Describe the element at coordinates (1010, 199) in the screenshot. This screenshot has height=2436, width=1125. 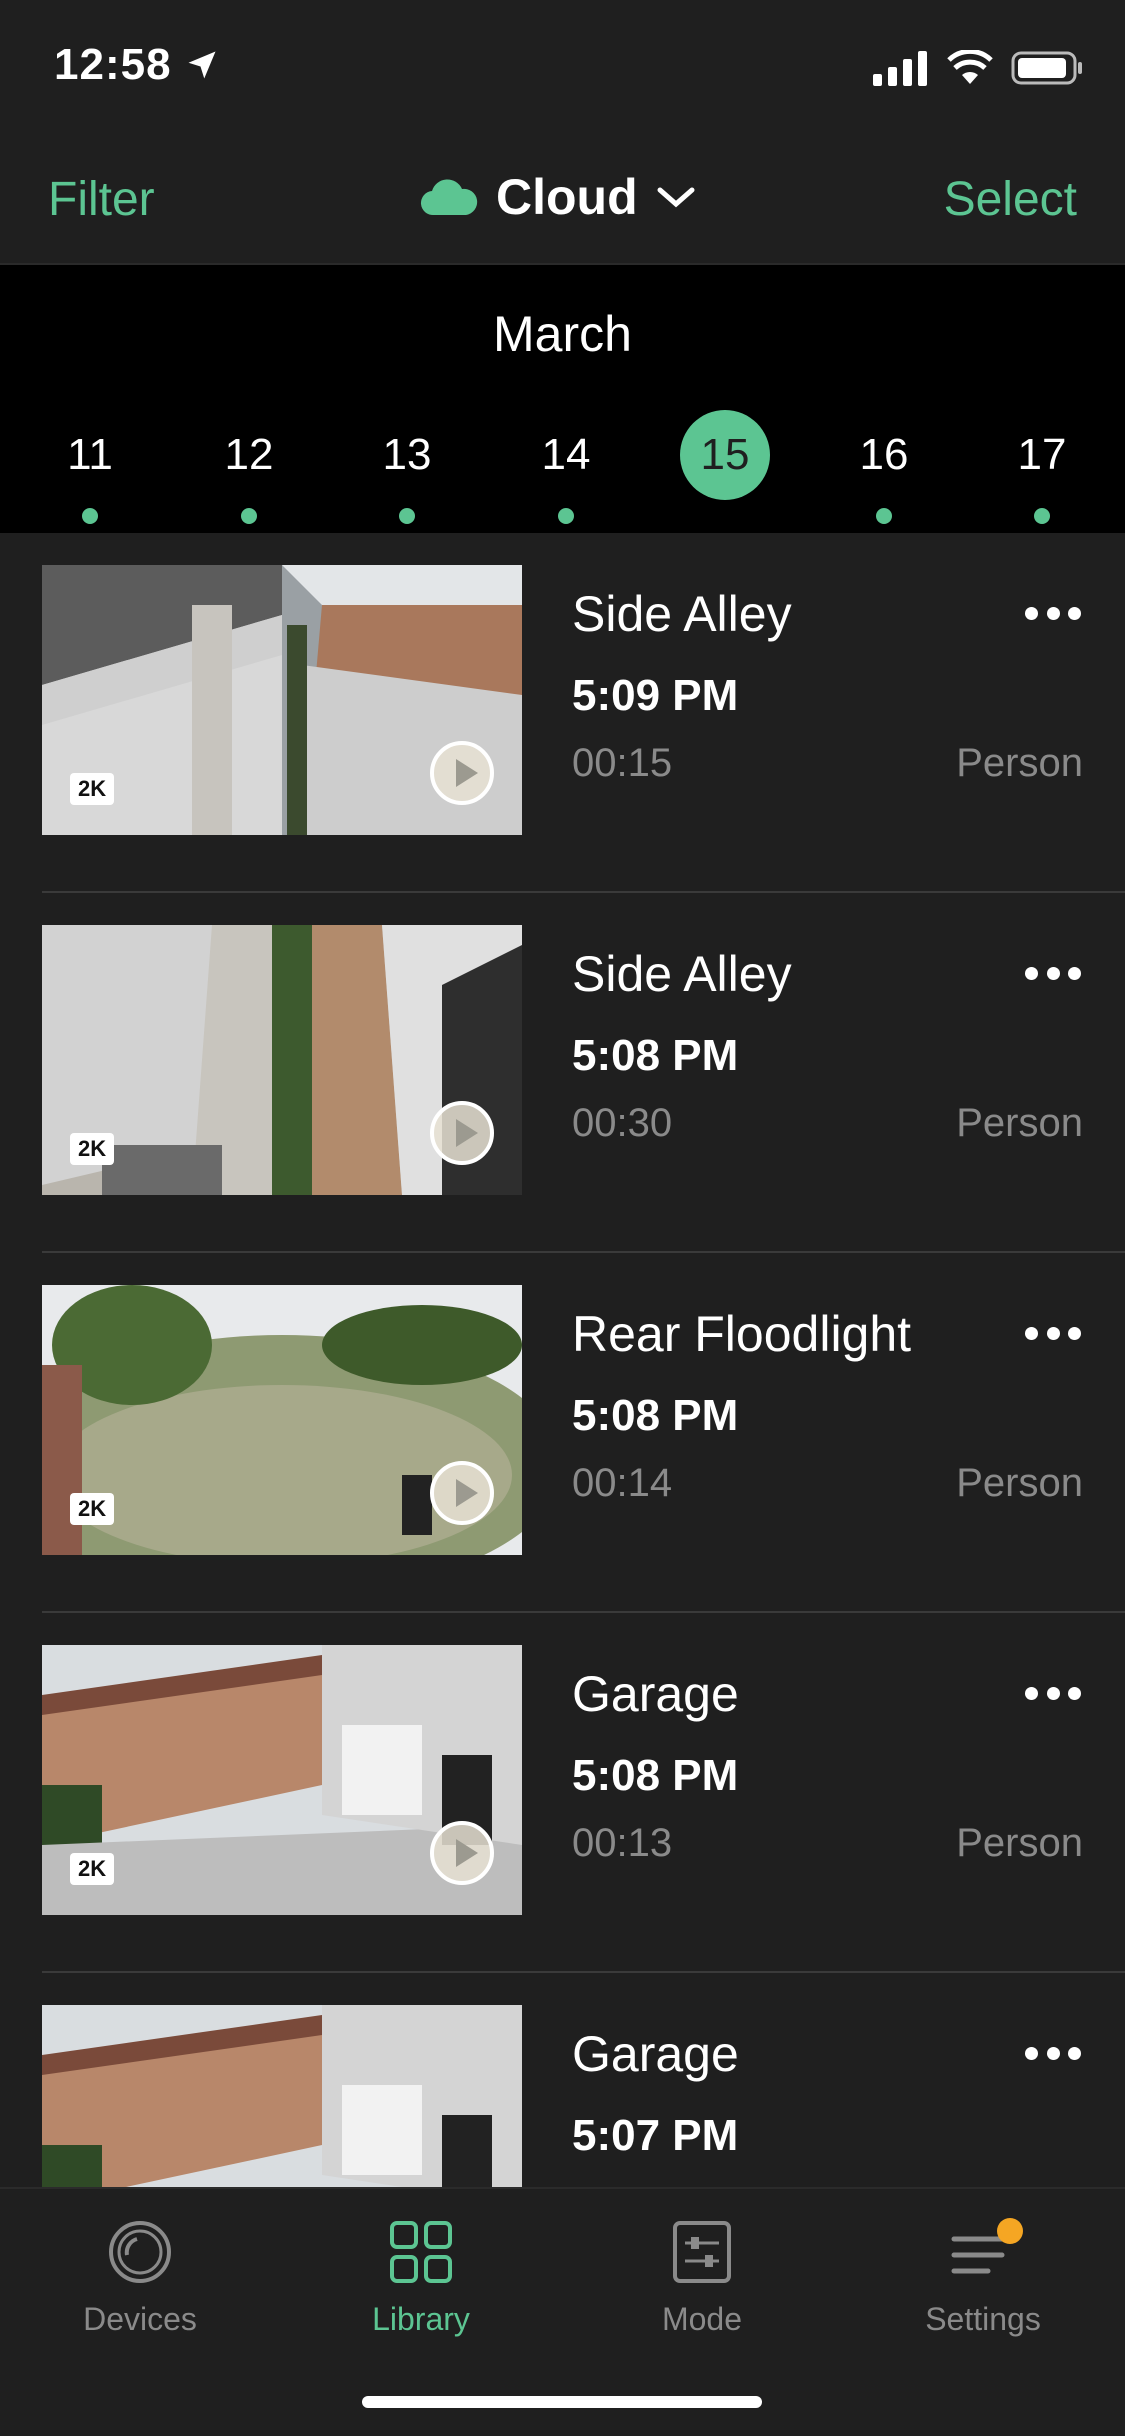
I see `select-button: Select` at that location.